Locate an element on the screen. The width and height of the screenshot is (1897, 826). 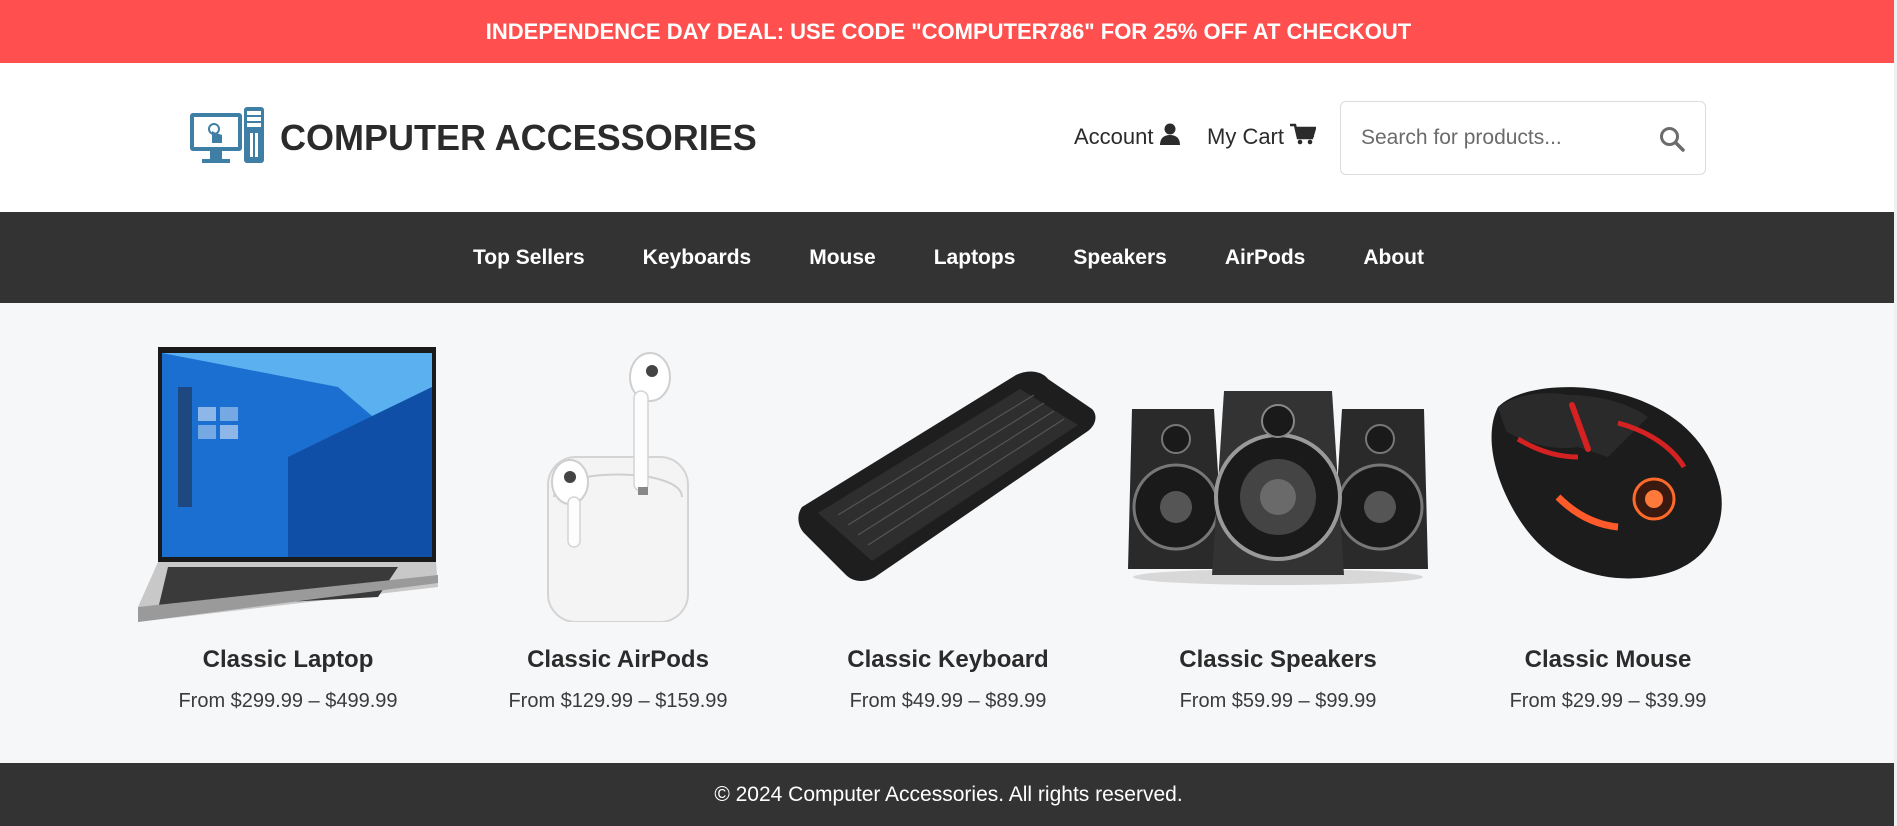
user-icon is located at coordinates (1167, 137).